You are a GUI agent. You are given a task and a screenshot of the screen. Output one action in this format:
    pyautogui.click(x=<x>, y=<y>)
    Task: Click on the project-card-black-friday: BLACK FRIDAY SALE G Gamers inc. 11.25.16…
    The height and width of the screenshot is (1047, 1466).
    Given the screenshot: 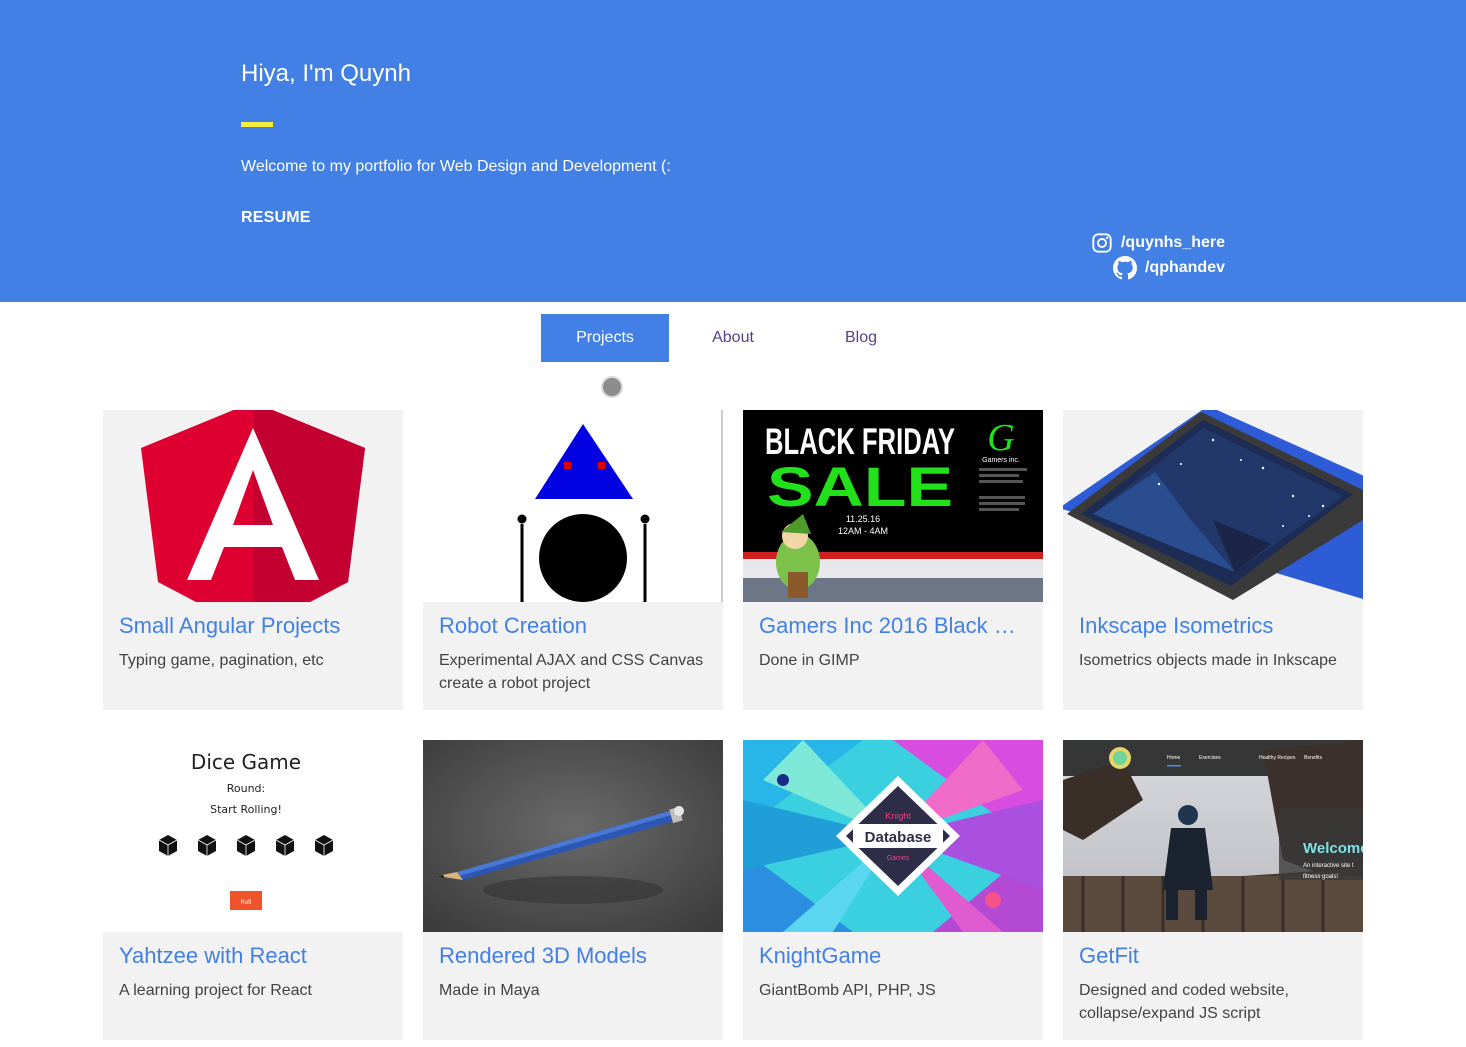 What is the action you would take?
    pyautogui.click(x=893, y=560)
    